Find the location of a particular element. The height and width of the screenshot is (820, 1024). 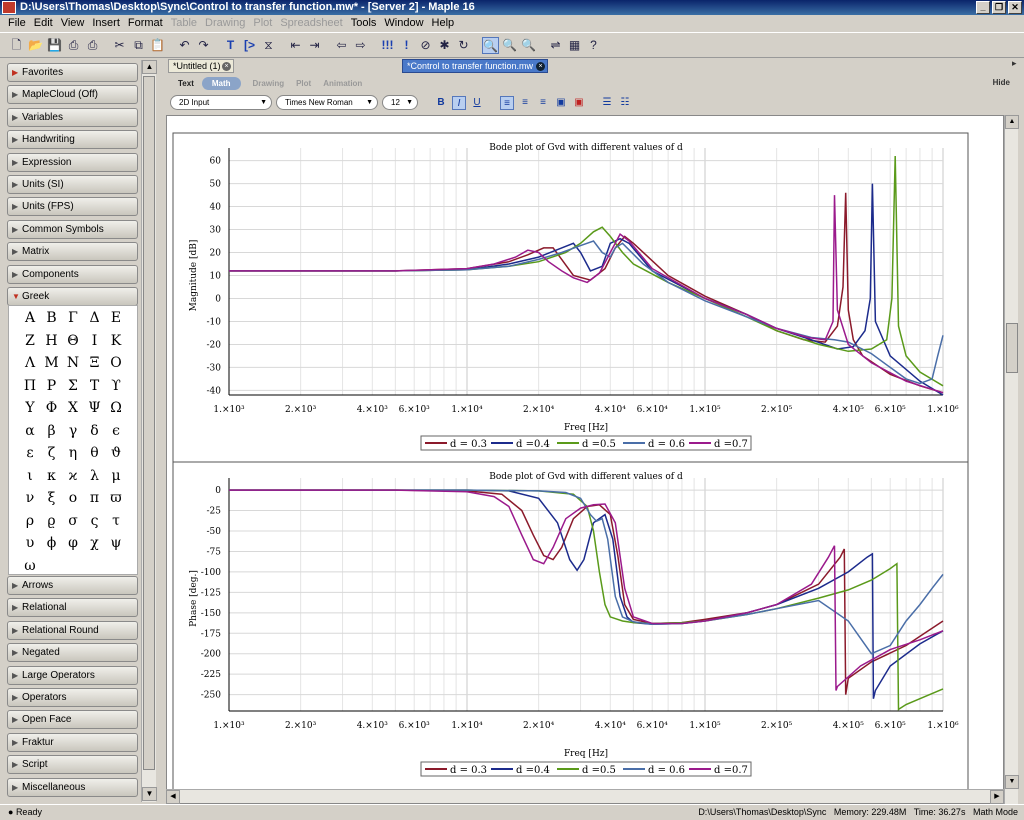

menu-view: View is located at coordinates (73, 23).